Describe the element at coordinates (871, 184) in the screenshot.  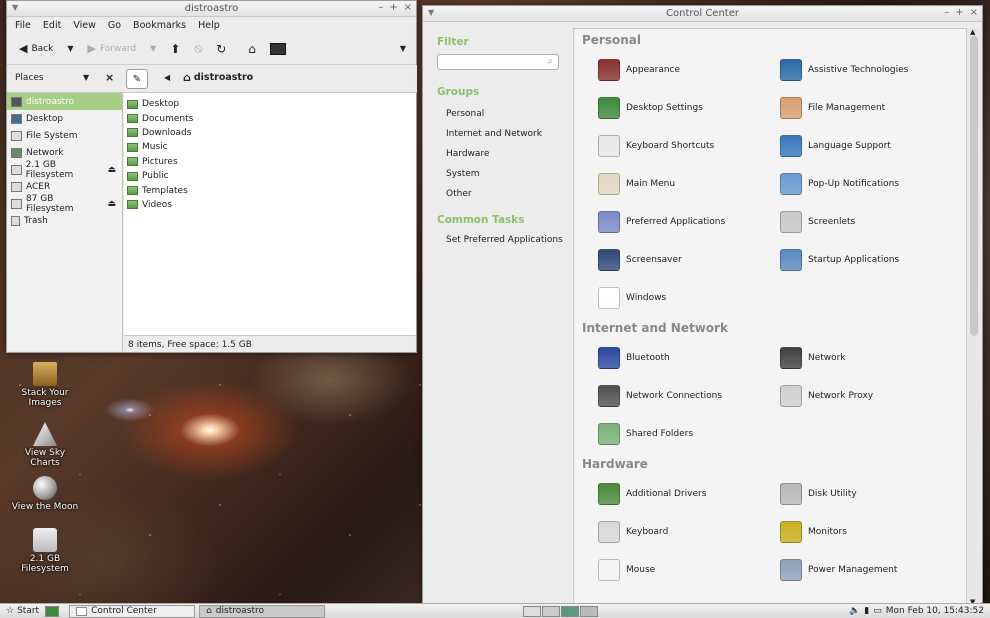
I see `settings-item: Pop-Up Notifications` at that location.